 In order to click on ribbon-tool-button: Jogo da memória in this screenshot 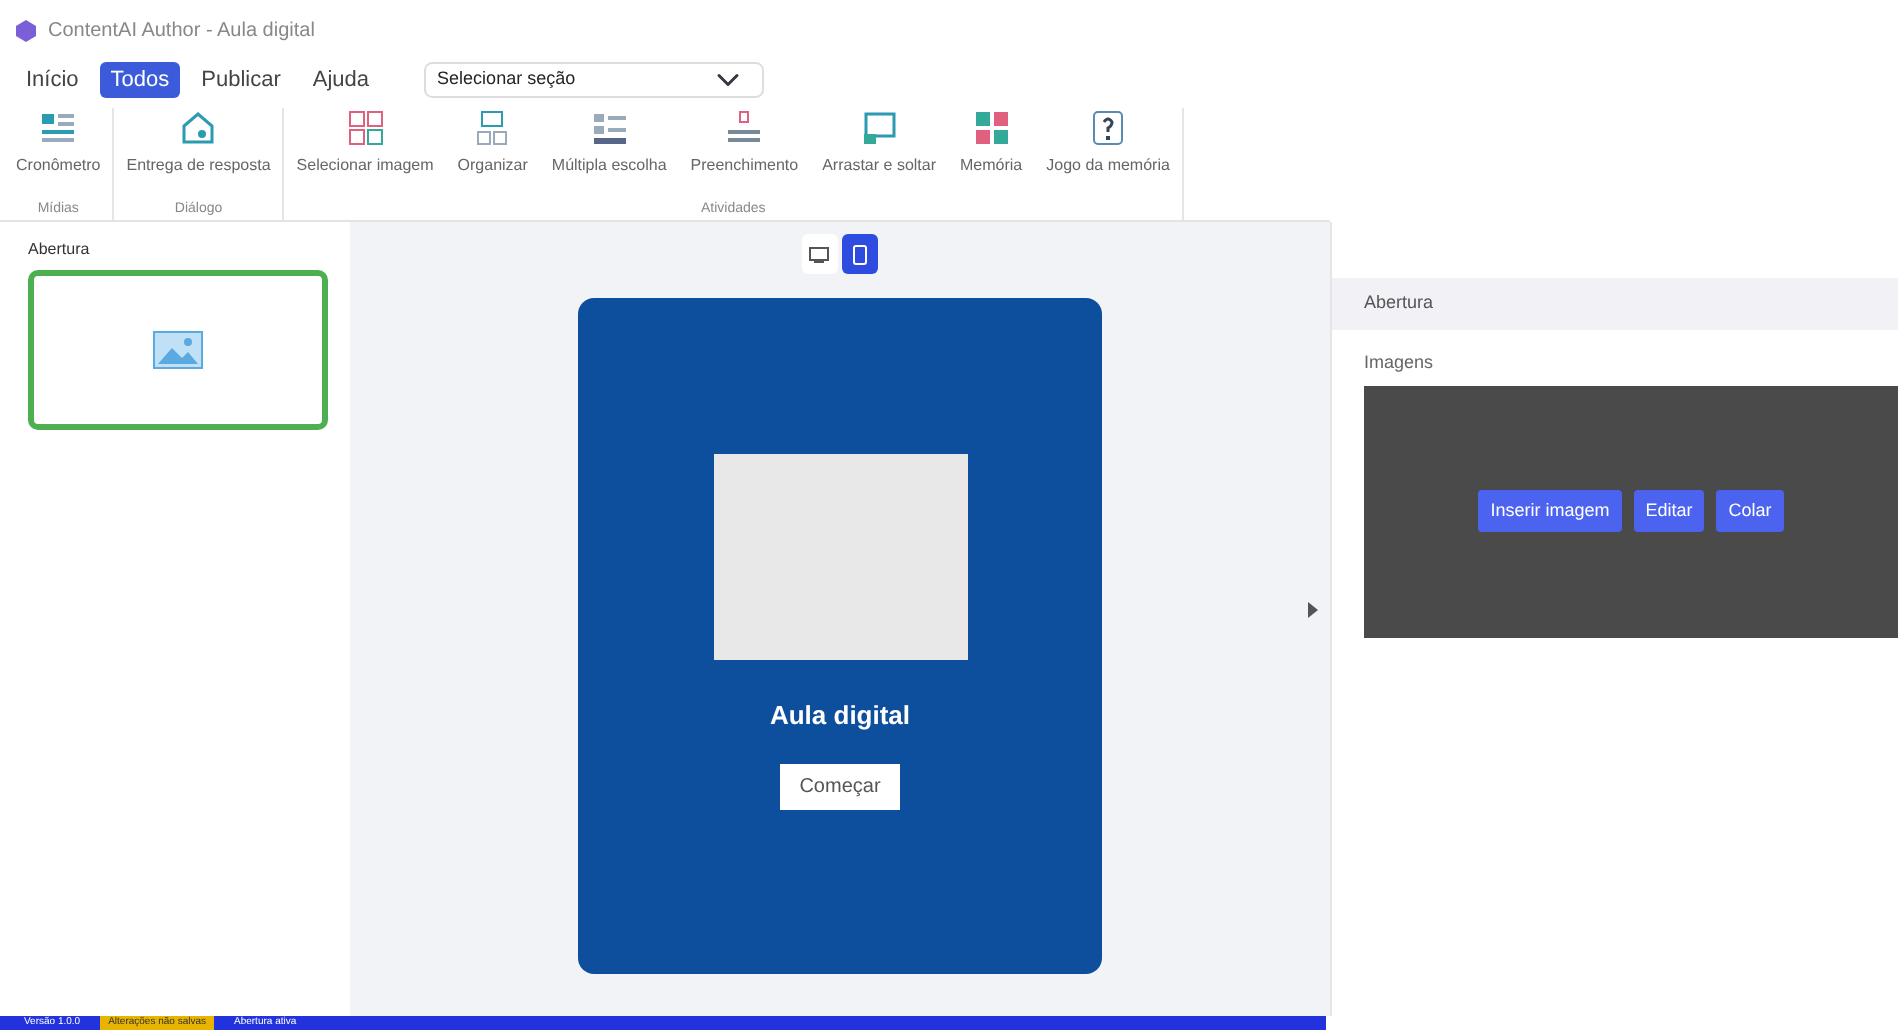, I will do `click(1108, 153)`.